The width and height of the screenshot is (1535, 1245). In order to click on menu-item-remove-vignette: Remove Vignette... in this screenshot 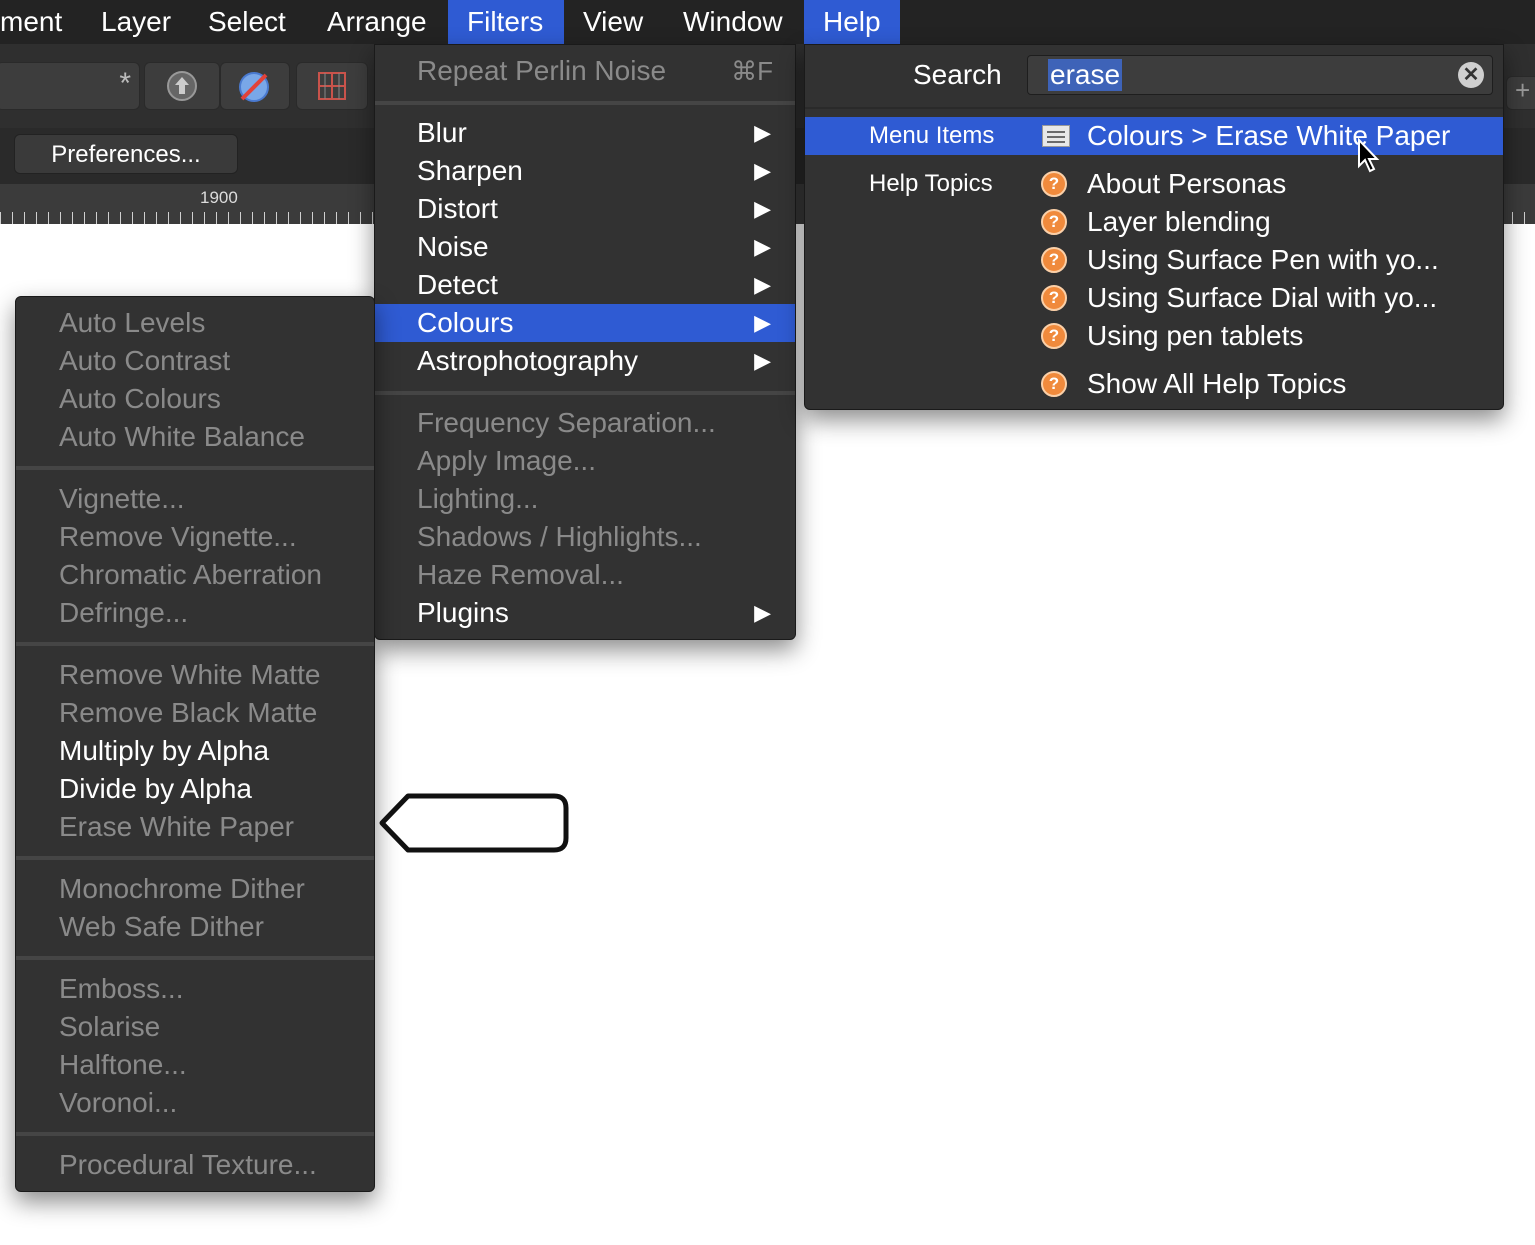, I will do `click(178, 536)`.